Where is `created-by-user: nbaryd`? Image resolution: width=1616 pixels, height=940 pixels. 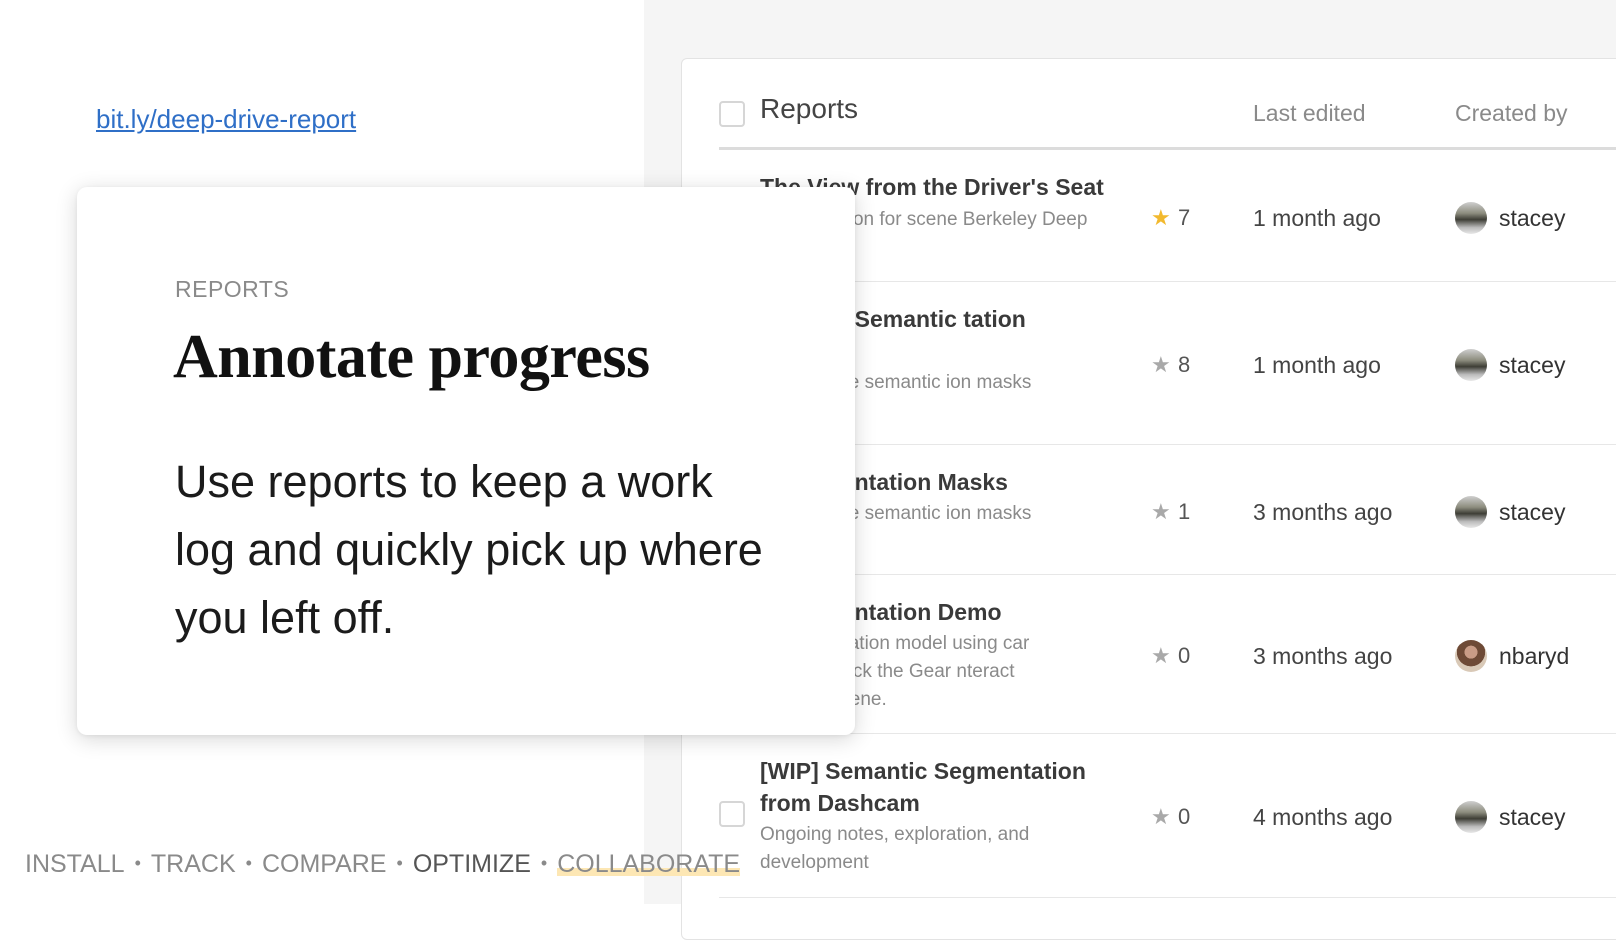 created-by-user: nbaryd is located at coordinates (1534, 656).